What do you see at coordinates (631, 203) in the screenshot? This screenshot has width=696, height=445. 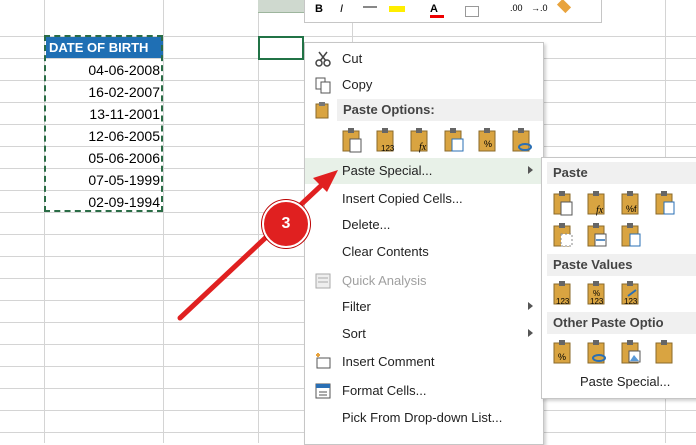 I see `paste-formulas-number-format-icon: %f` at bounding box center [631, 203].